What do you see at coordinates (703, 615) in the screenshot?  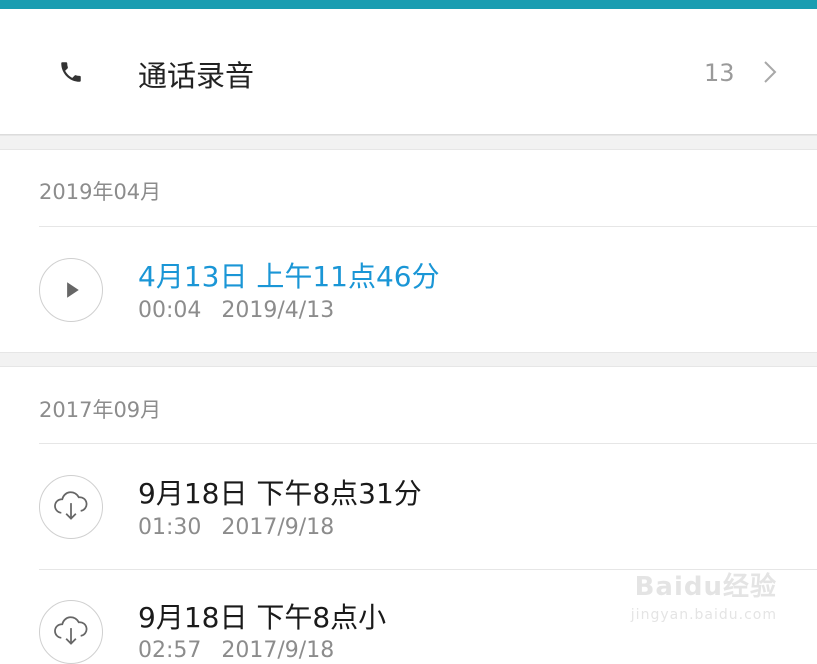 I see `watermark-url: jingyan.baidu.com` at bounding box center [703, 615].